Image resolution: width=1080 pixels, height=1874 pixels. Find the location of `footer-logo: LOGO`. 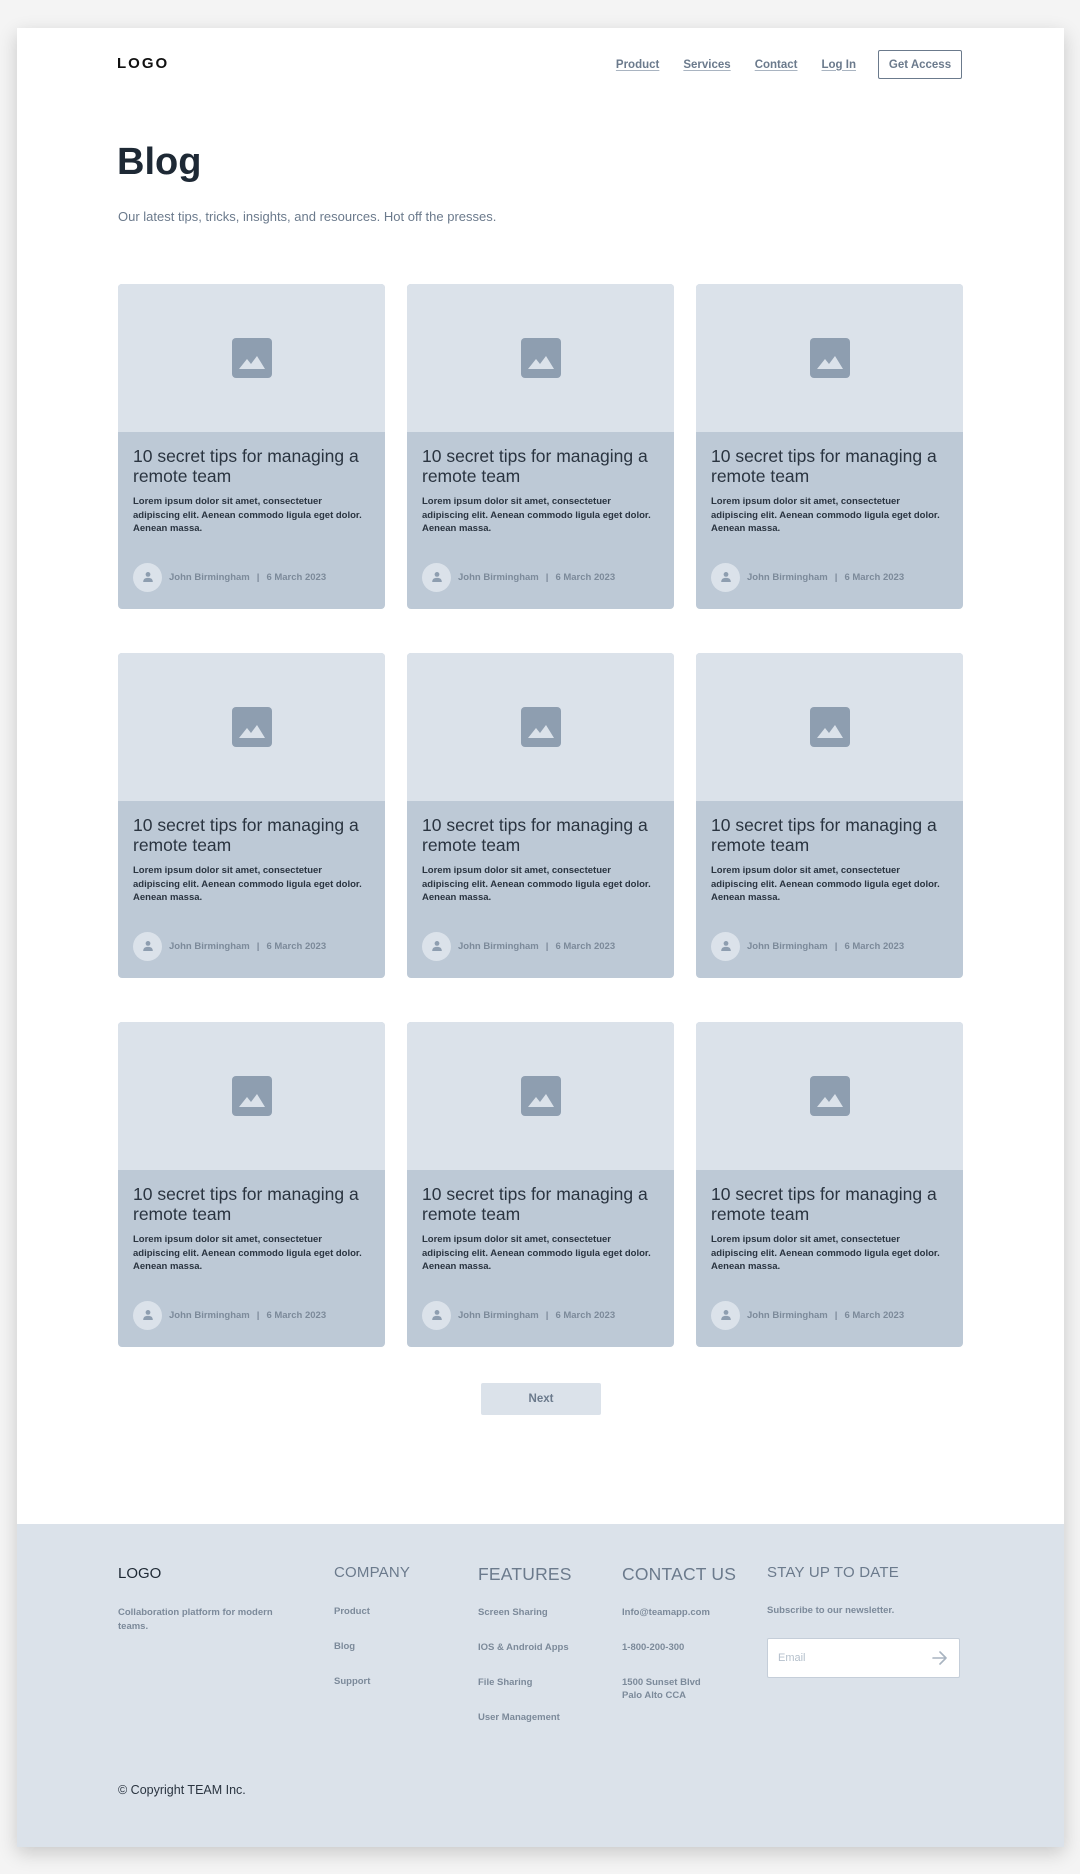

footer-logo: LOGO is located at coordinates (203, 1573).